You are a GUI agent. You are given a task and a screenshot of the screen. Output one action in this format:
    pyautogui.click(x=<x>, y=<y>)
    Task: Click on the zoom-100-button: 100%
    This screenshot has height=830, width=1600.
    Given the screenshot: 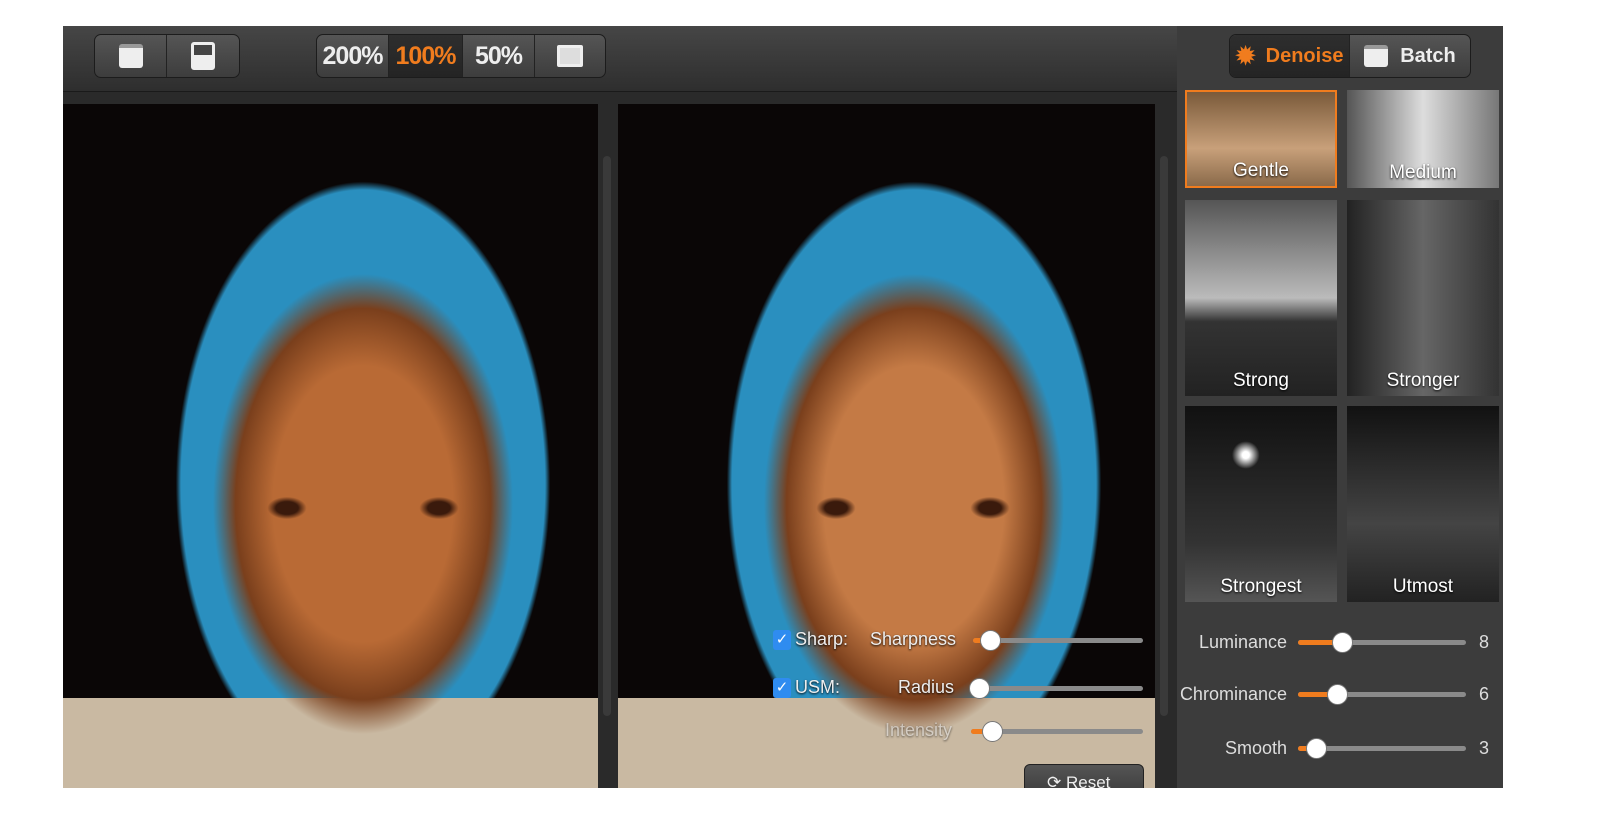 What is the action you would take?
    pyautogui.click(x=426, y=56)
    